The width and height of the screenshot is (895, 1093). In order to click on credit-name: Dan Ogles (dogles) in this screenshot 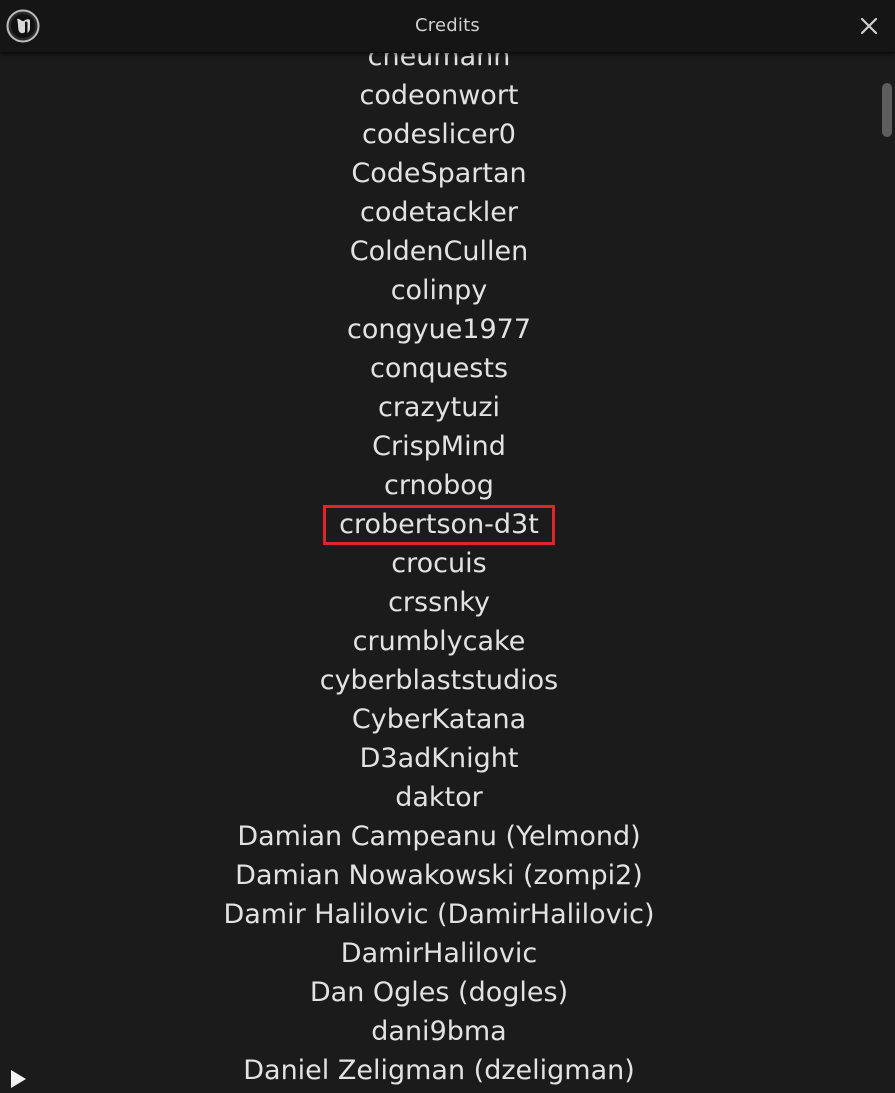, I will do `click(439, 992)`.